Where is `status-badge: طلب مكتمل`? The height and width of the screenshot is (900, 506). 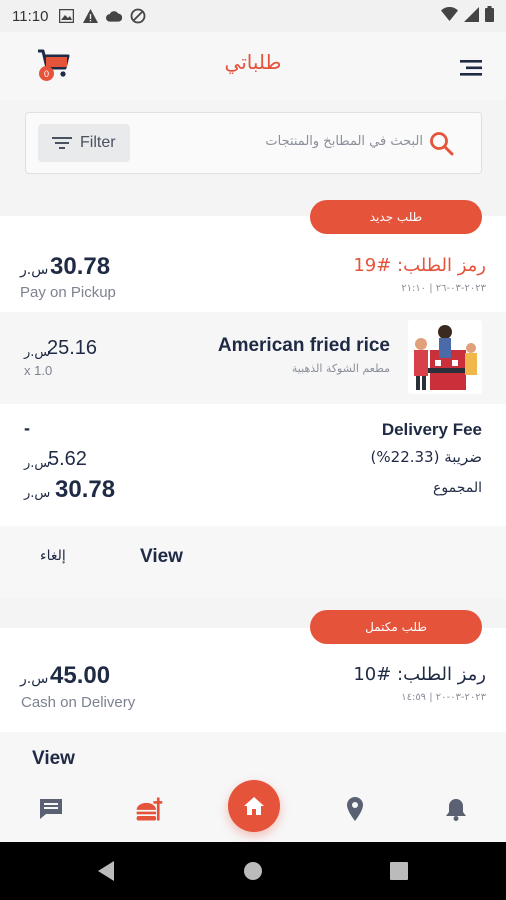
status-badge: طلب مكتمل is located at coordinates (396, 627).